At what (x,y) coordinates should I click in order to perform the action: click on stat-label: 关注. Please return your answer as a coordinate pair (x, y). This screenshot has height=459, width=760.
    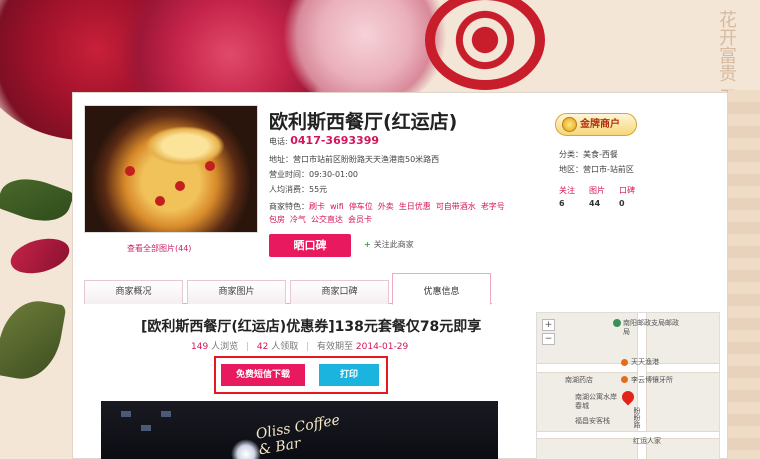
    Looking at the image, I should click on (567, 190).